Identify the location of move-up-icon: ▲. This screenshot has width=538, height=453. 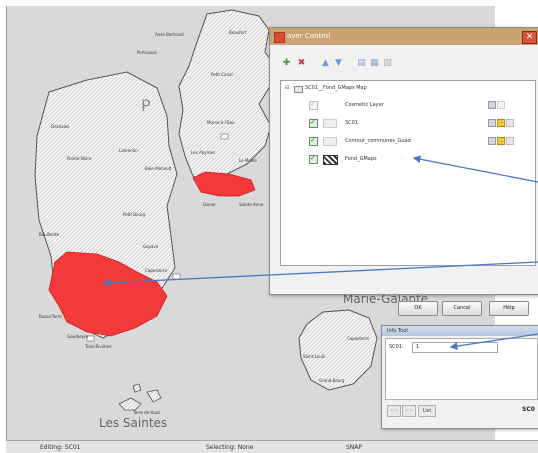
(325, 63).